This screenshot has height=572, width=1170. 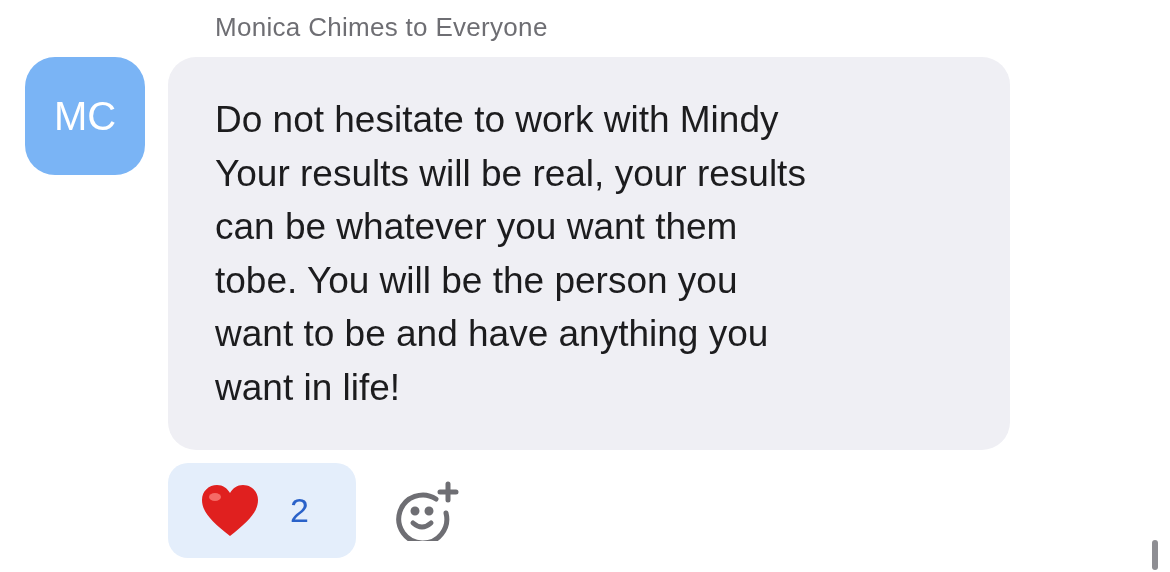 What do you see at coordinates (230, 510) in the screenshot?
I see `heart-icon` at bounding box center [230, 510].